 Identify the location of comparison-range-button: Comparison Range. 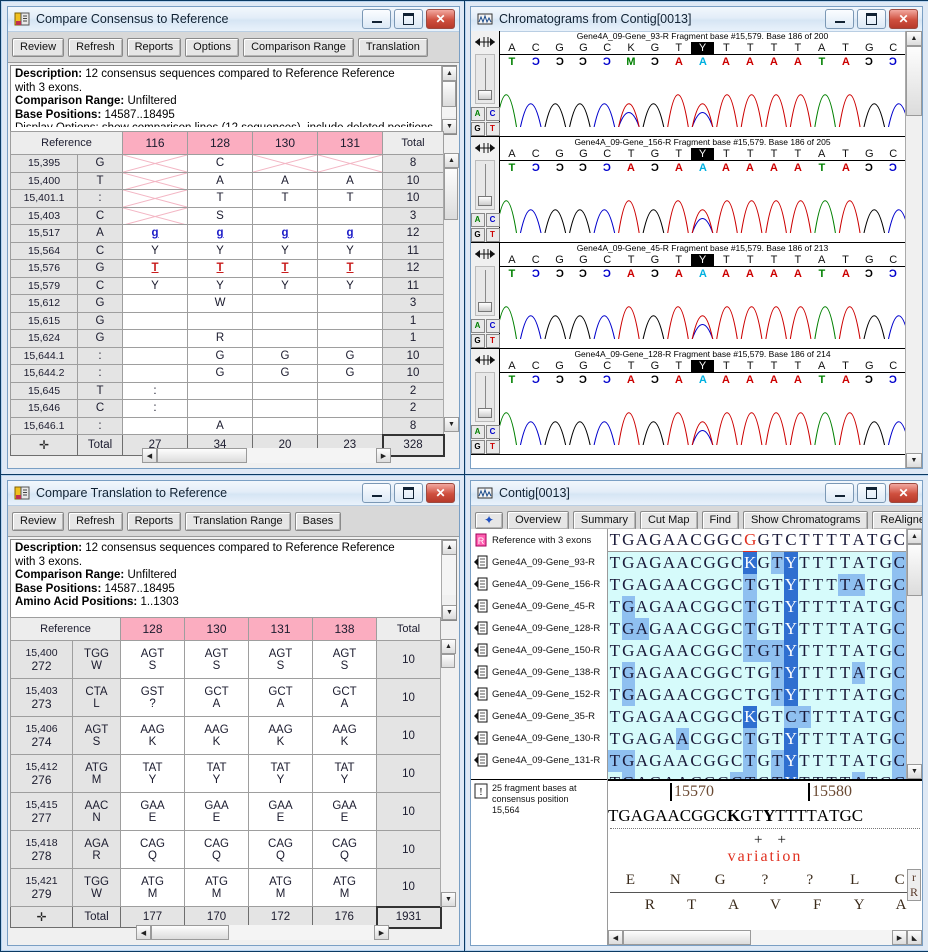
(298, 47).